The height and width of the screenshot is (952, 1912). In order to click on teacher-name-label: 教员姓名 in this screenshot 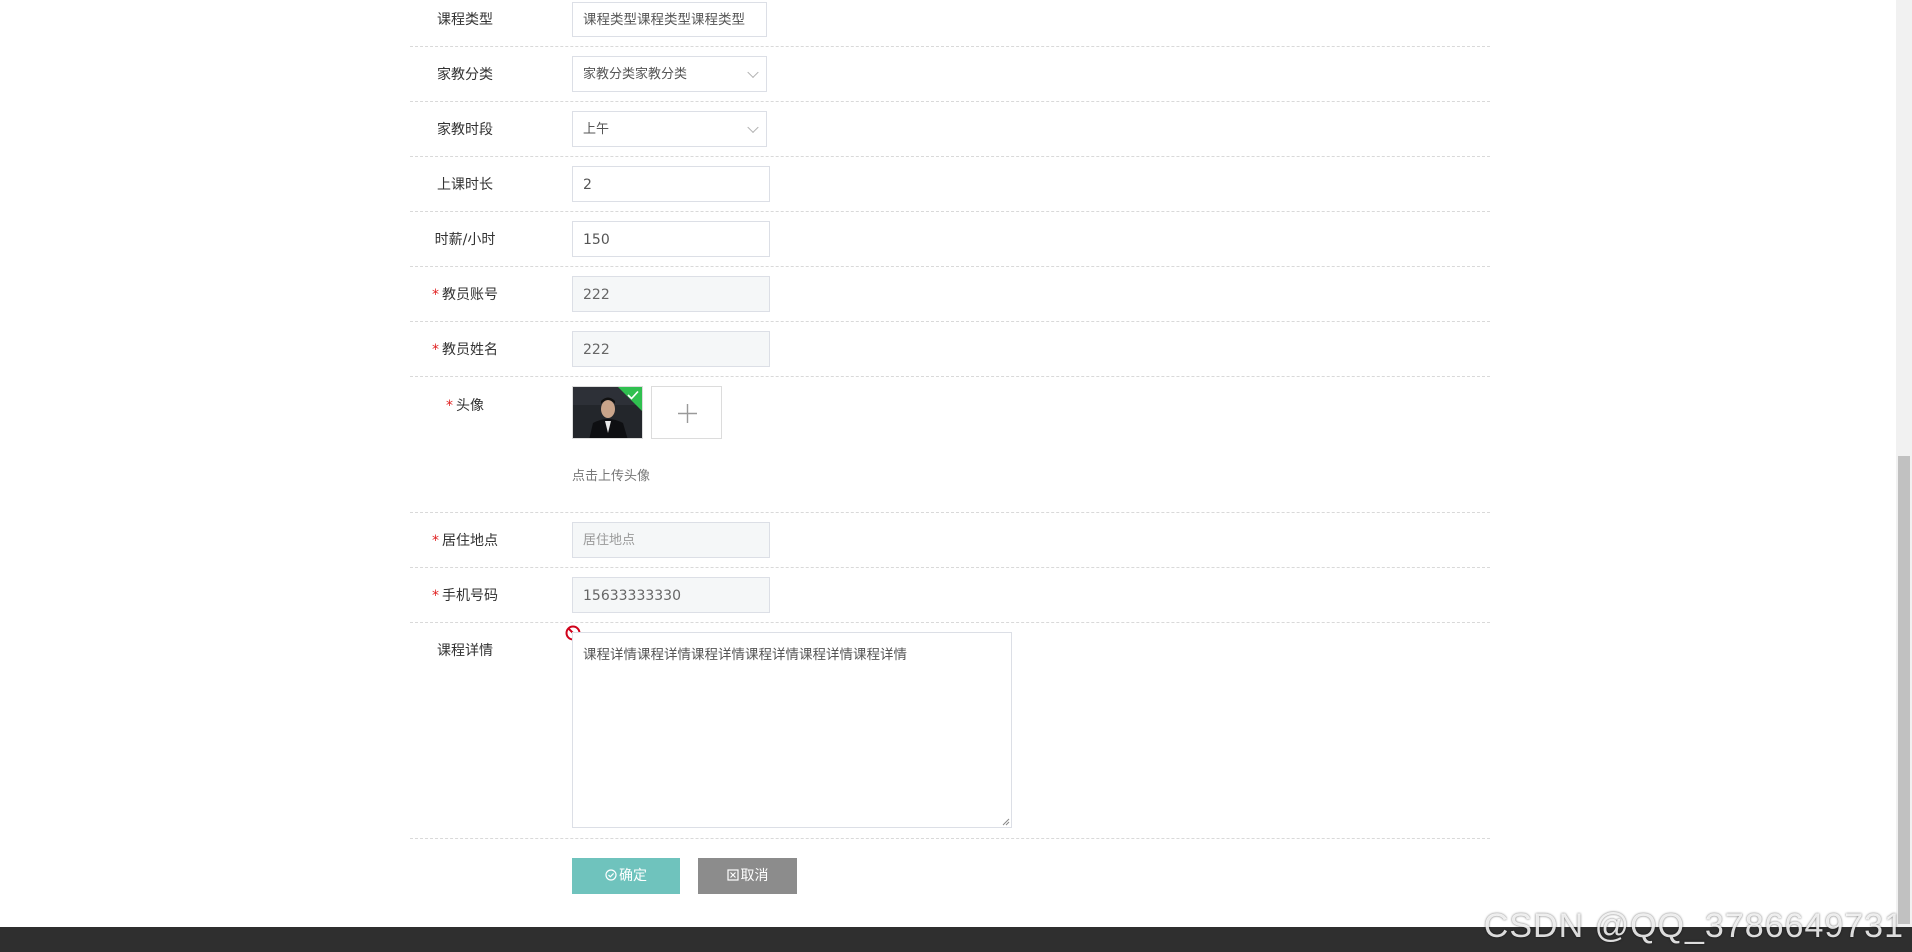, I will do `click(470, 350)`.